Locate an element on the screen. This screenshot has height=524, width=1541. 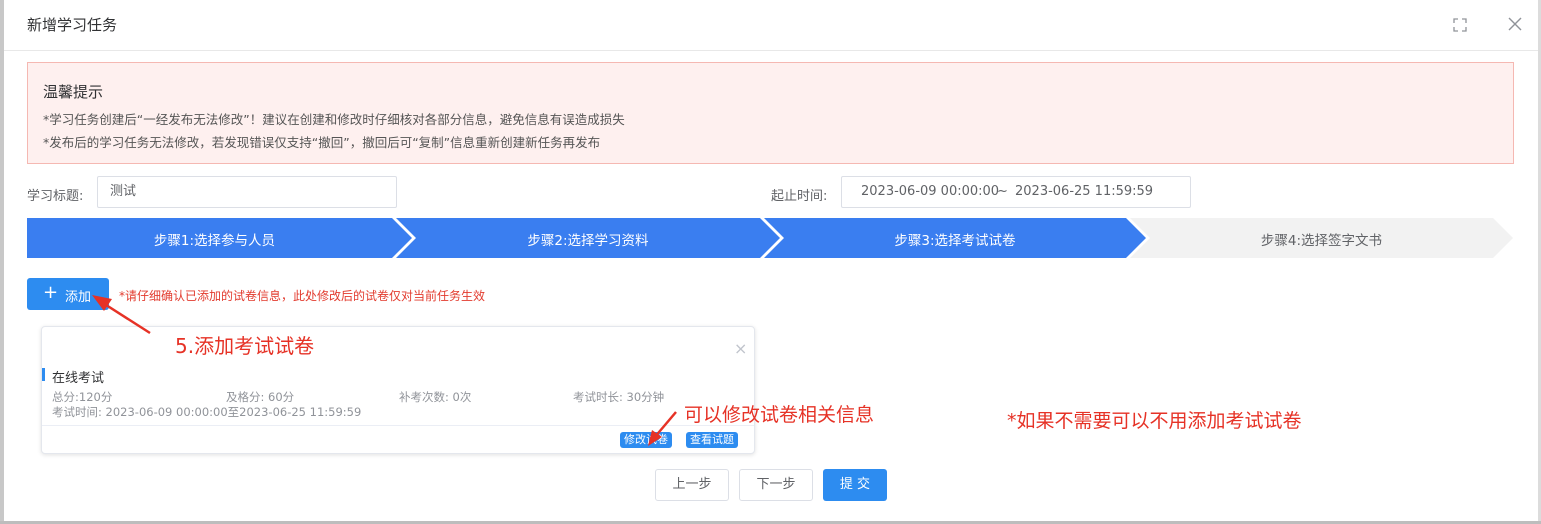
window-edge-left is located at coordinates (2, 262).